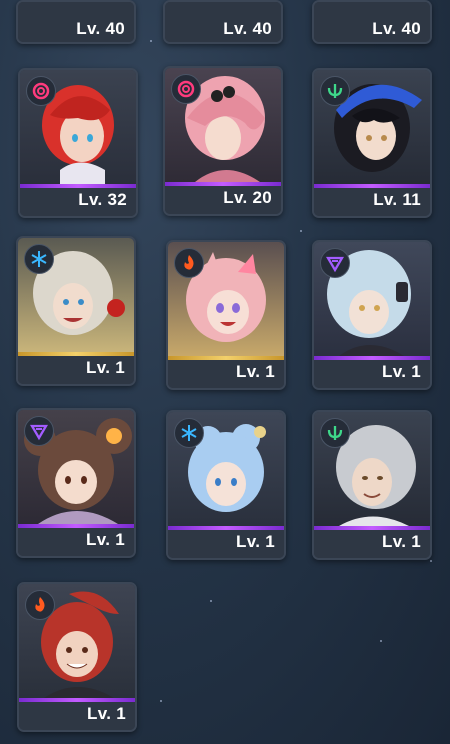 Image resolution: width=450 pixels, height=744 pixels. Describe the element at coordinates (372, 143) in the screenshot. I see `character-card: Lv. 11` at that location.